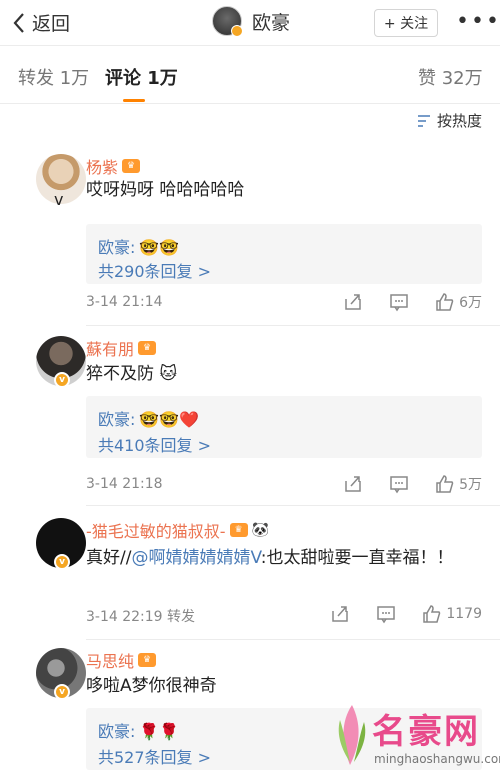 The image size is (500, 775). Describe the element at coordinates (156, 531) in the screenshot. I see `username-text: -猫毛过敏的猫叔叔-` at that location.